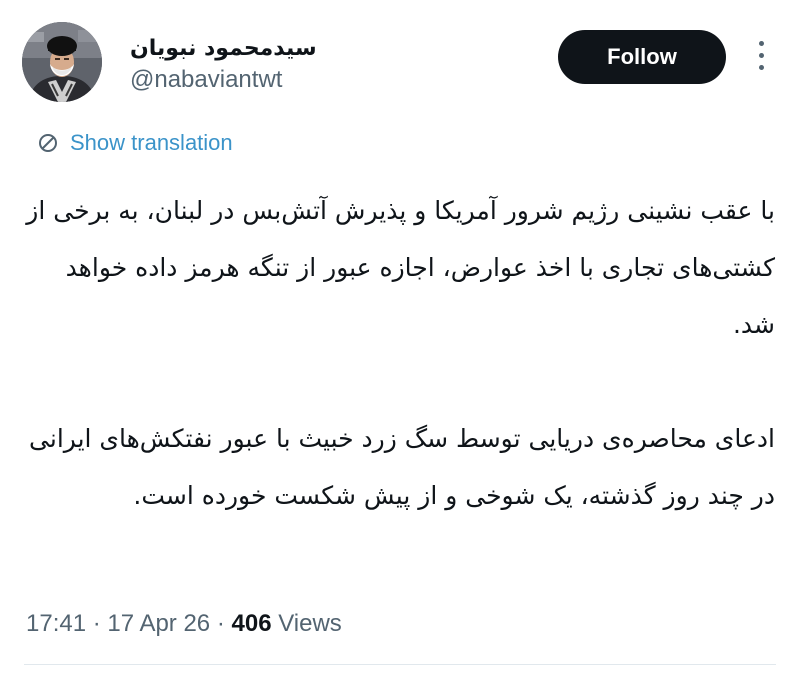  I want to click on more-vertical-icon, so click(761, 57).